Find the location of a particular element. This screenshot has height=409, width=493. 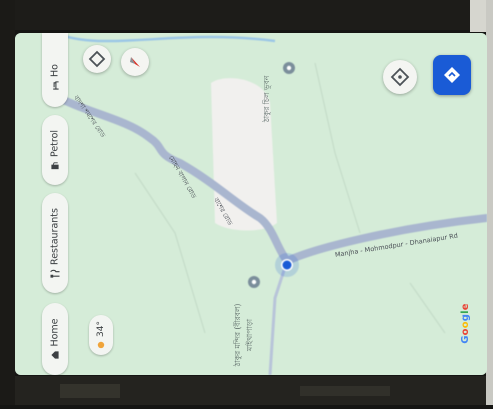

directions-icon is located at coordinates (452, 75).